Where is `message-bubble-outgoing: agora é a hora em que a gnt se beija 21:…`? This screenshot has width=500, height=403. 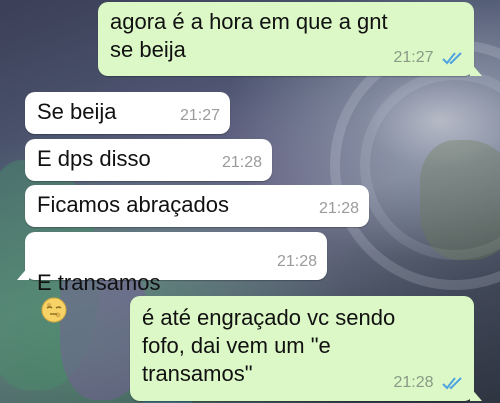 message-bubble-outgoing: agora é a hora em que a gnt se beija 21:… is located at coordinates (290, 39).